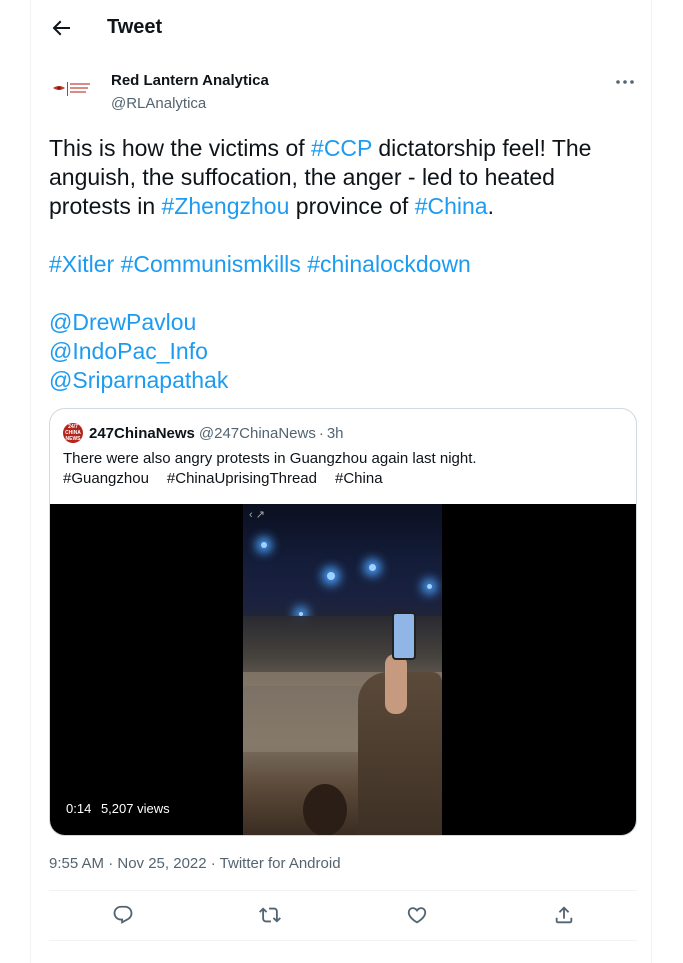 The height and width of the screenshot is (963, 683). What do you see at coordinates (81, 264) in the screenshot?
I see `hashtag-link: #Xitler` at bounding box center [81, 264].